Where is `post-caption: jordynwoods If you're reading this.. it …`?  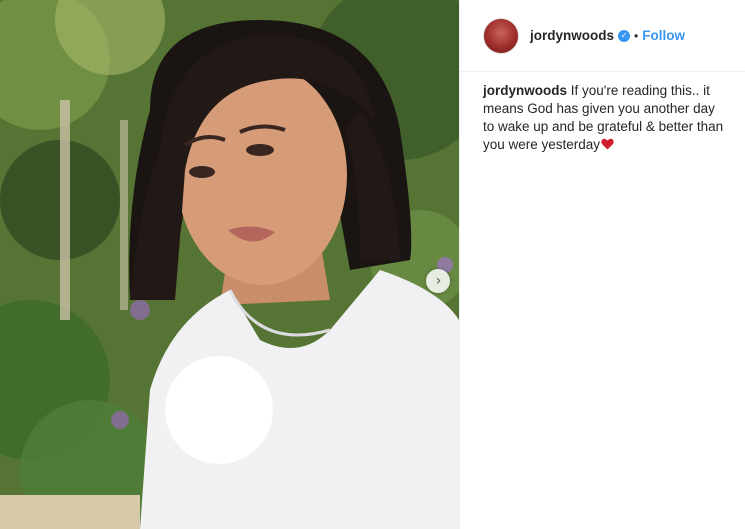
post-caption: jordynwoods If you're reading this.. it … is located at coordinates (602, 113).